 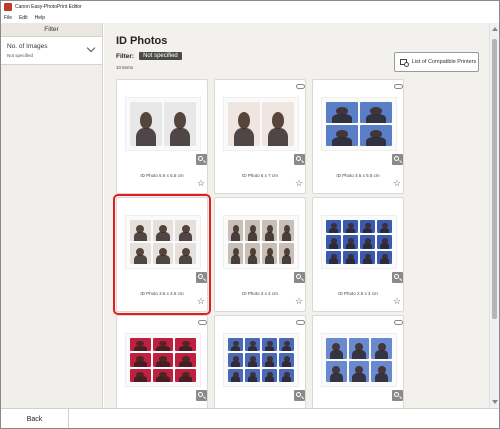 What do you see at coordinates (40, 18) in the screenshot?
I see `menu-help: Help` at bounding box center [40, 18].